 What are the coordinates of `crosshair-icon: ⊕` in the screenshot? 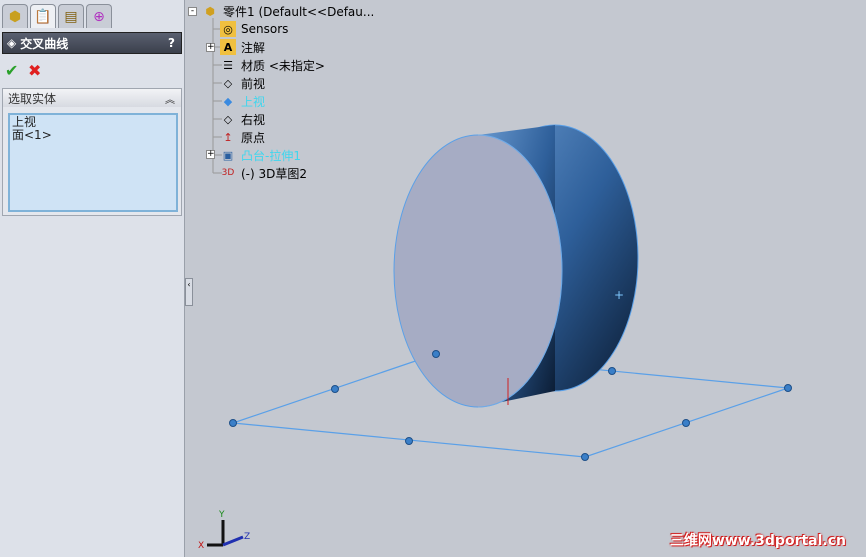 It's located at (99, 16).